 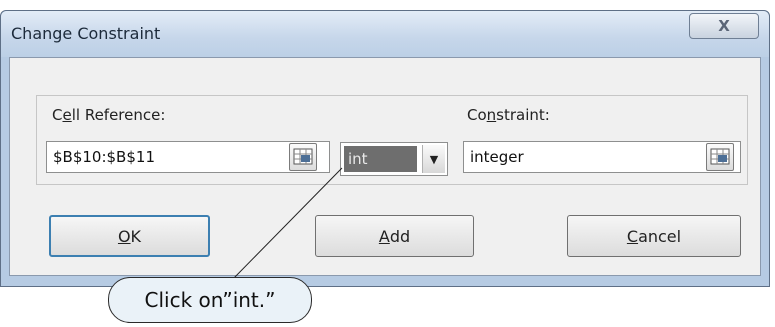 I want to click on callout-text: Click on”int.”, so click(x=210, y=300).